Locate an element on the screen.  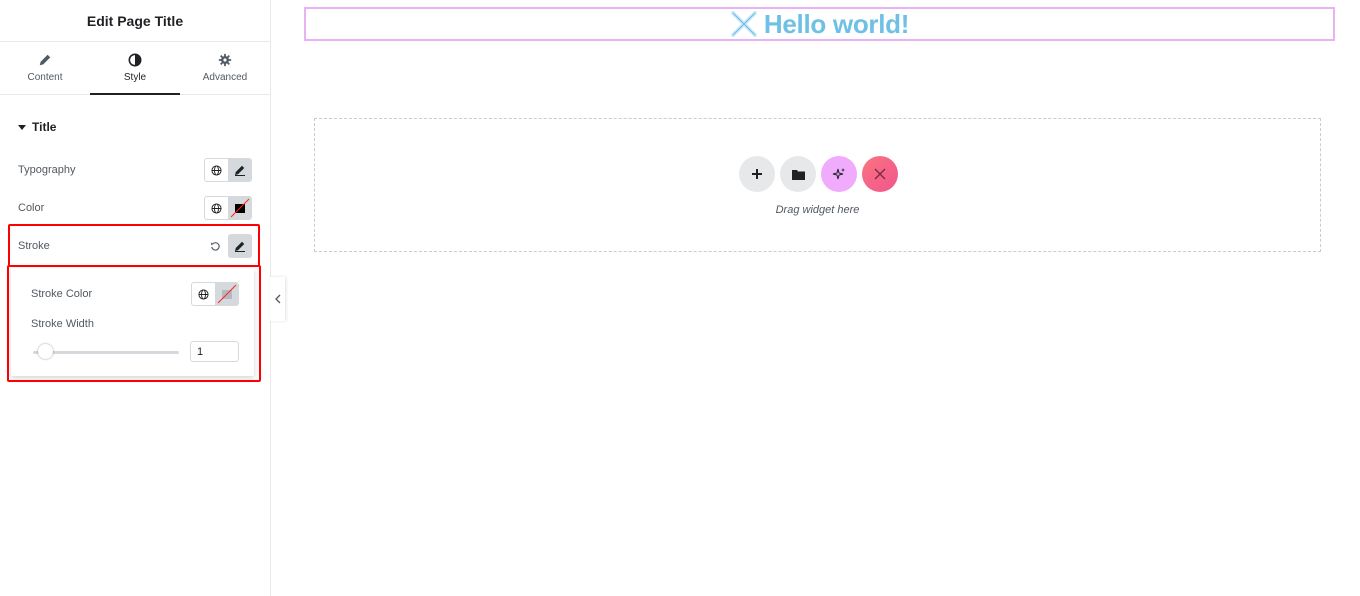
color-label: Color is located at coordinates (31, 208).